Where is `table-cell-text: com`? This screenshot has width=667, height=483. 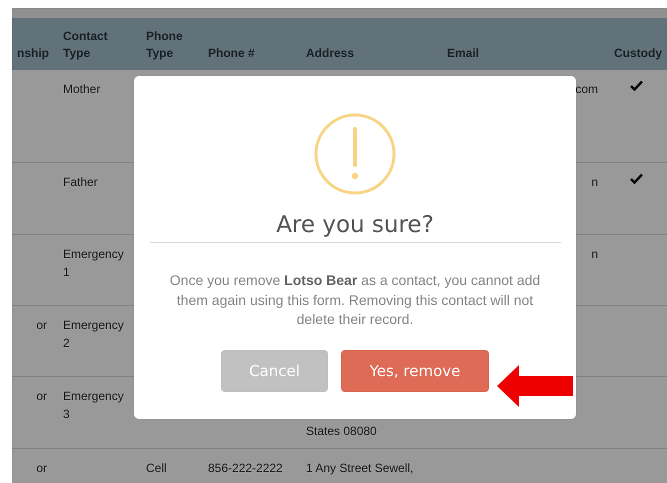
table-cell-text: com is located at coordinates (586, 89).